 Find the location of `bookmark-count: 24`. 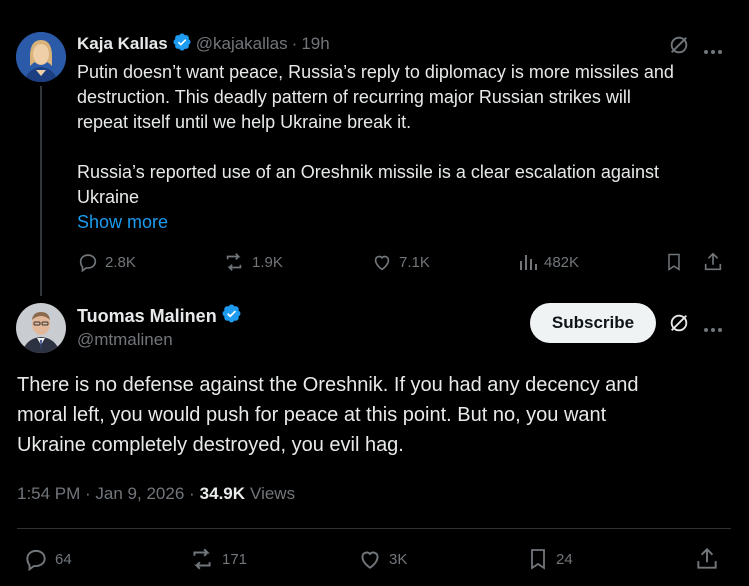

bookmark-count: 24 is located at coordinates (564, 559).